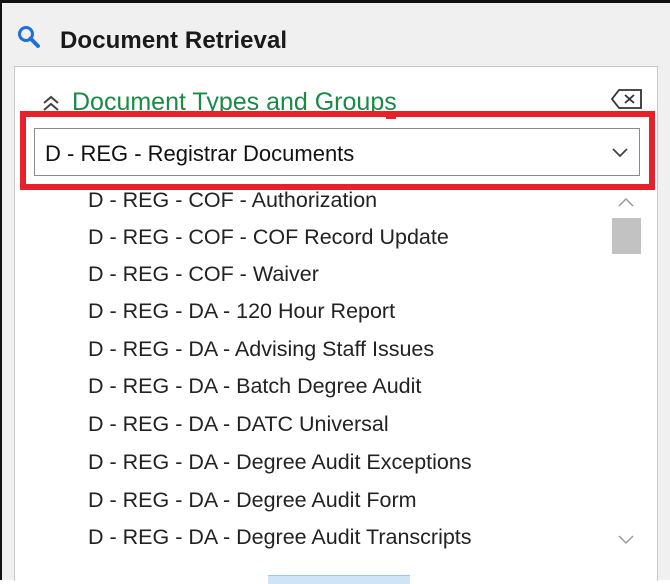  I want to click on window-title: Document Retrieval, so click(174, 40).